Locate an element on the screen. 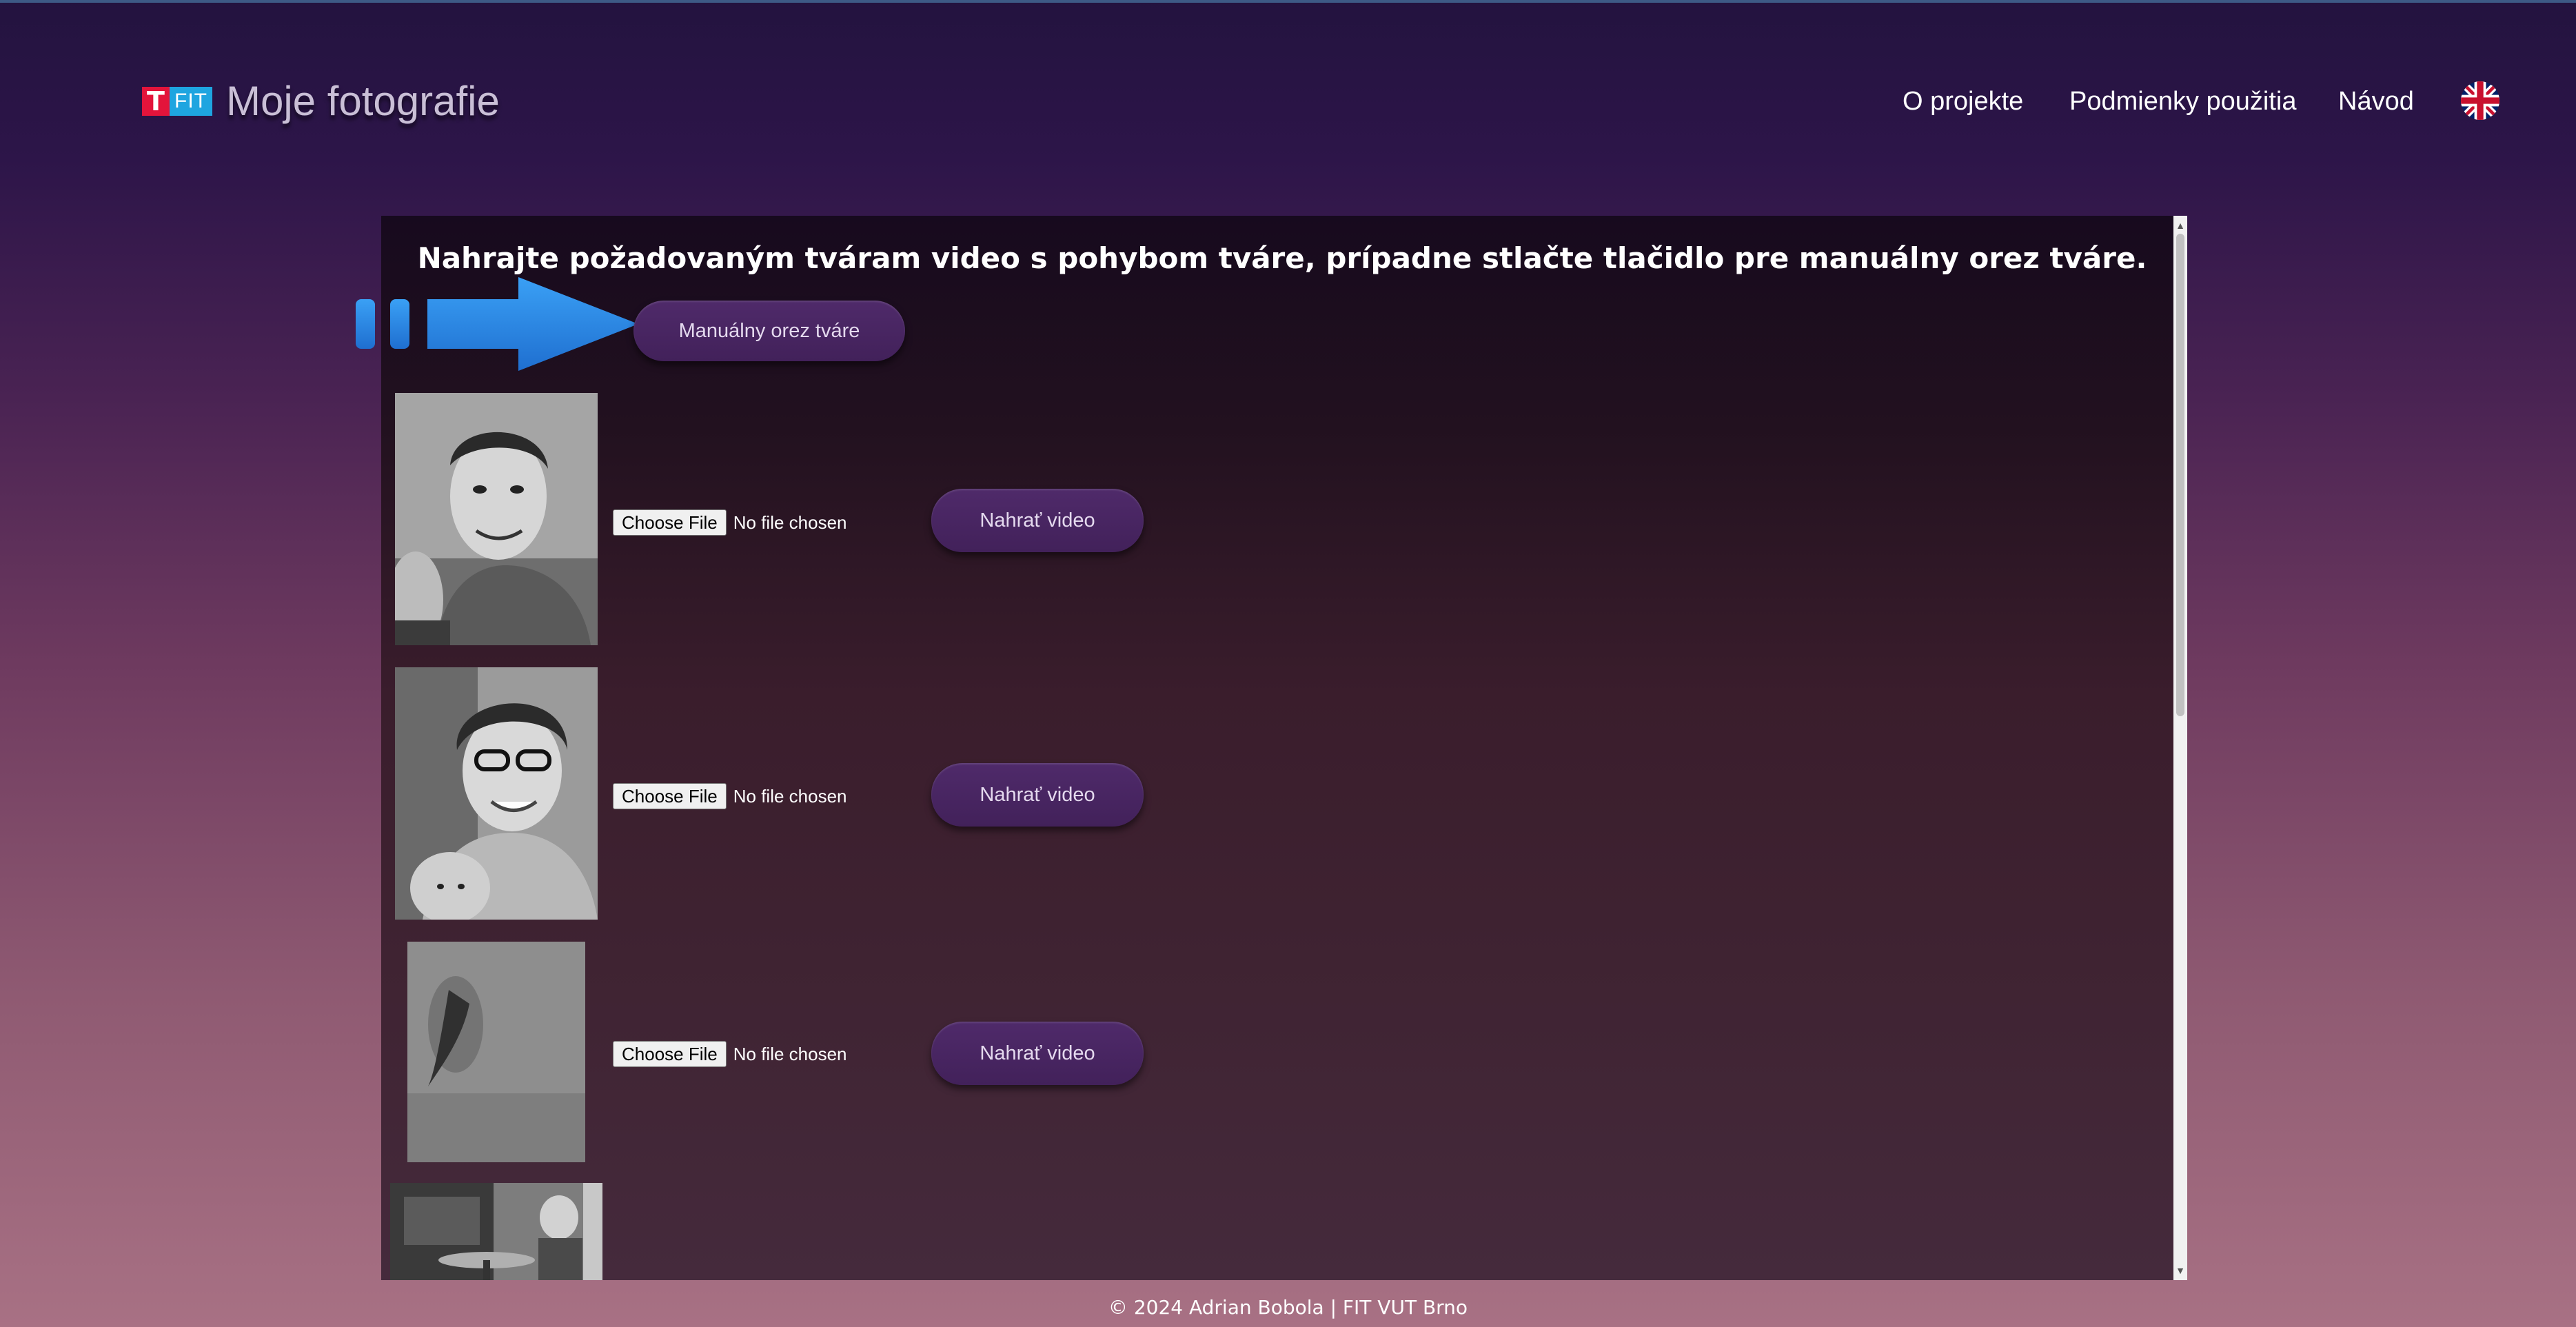 The width and height of the screenshot is (2576, 1327). manual-face-crop-button: Manuálny orez tváre is located at coordinates (769, 331).